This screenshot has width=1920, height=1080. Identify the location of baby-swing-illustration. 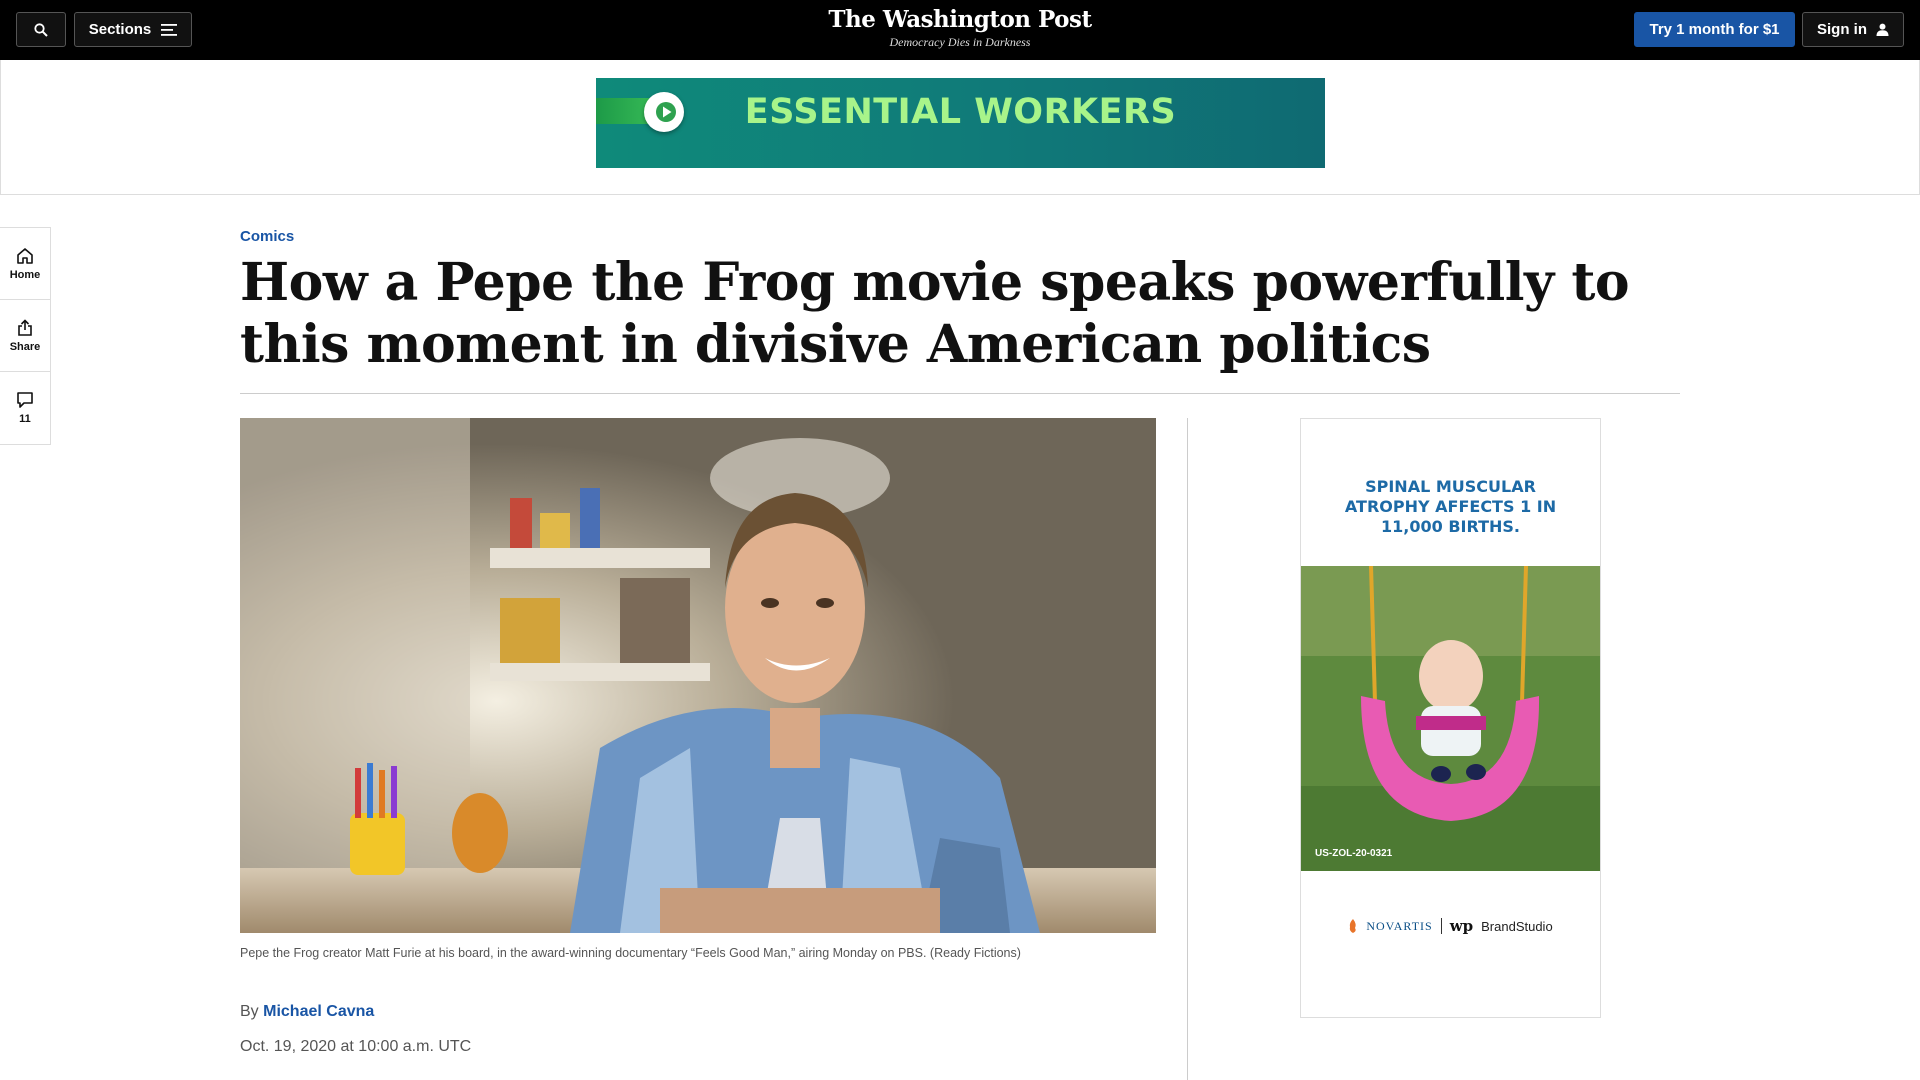
(1450, 718).